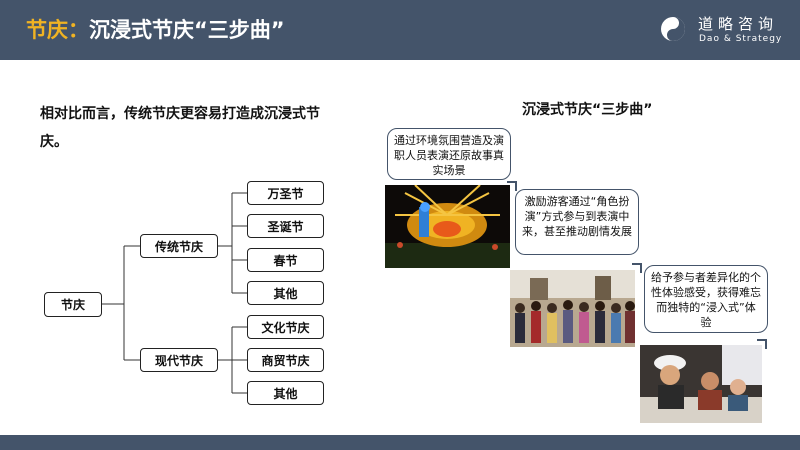 This screenshot has width=800, height=450. What do you see at coordinates (447, 226) in the screenshot?
I see `step1-photo` at bounding box center [447, 226].